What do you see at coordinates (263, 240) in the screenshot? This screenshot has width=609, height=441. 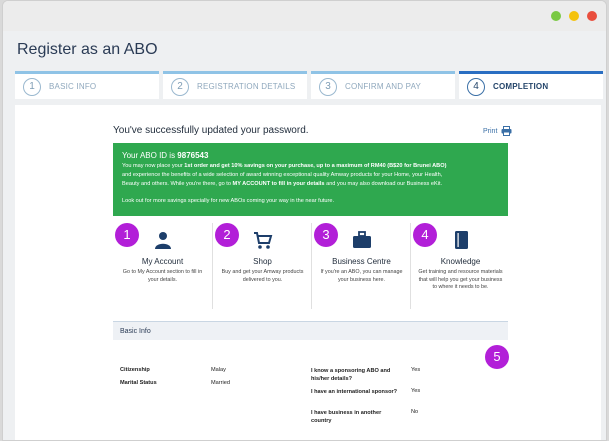 I see `cart-icon` at bounding box center [263, 240].